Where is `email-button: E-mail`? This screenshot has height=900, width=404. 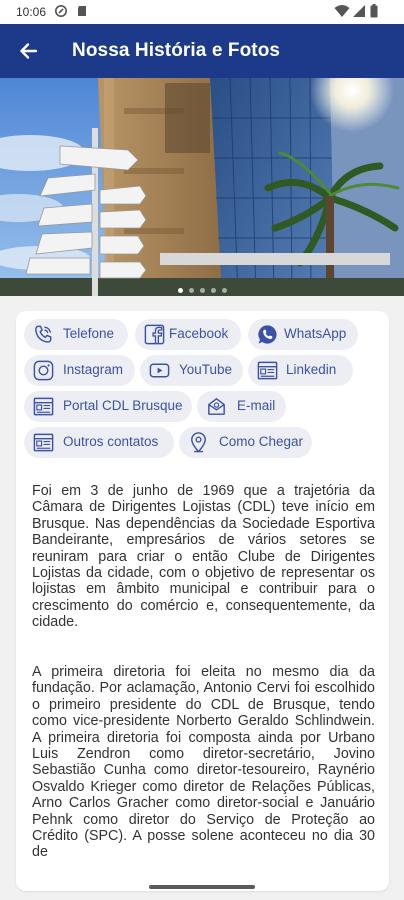 email-button: E-mail is located at coordinates (241, 406).